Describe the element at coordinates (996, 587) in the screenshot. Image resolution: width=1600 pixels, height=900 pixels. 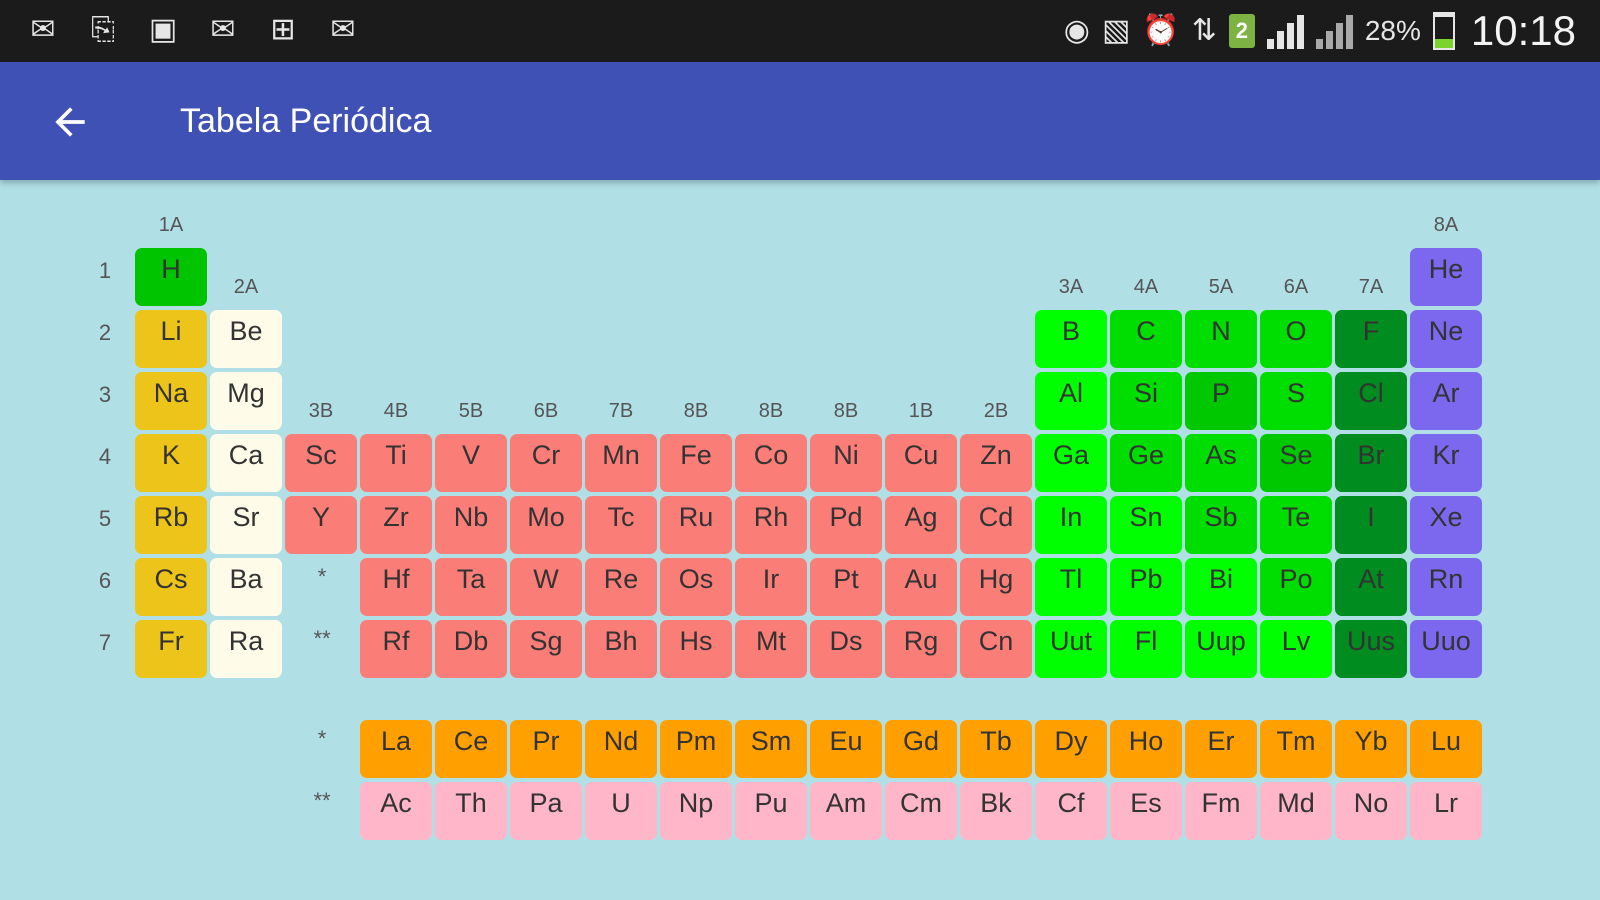
I see `element-cell: Hg` at that location.